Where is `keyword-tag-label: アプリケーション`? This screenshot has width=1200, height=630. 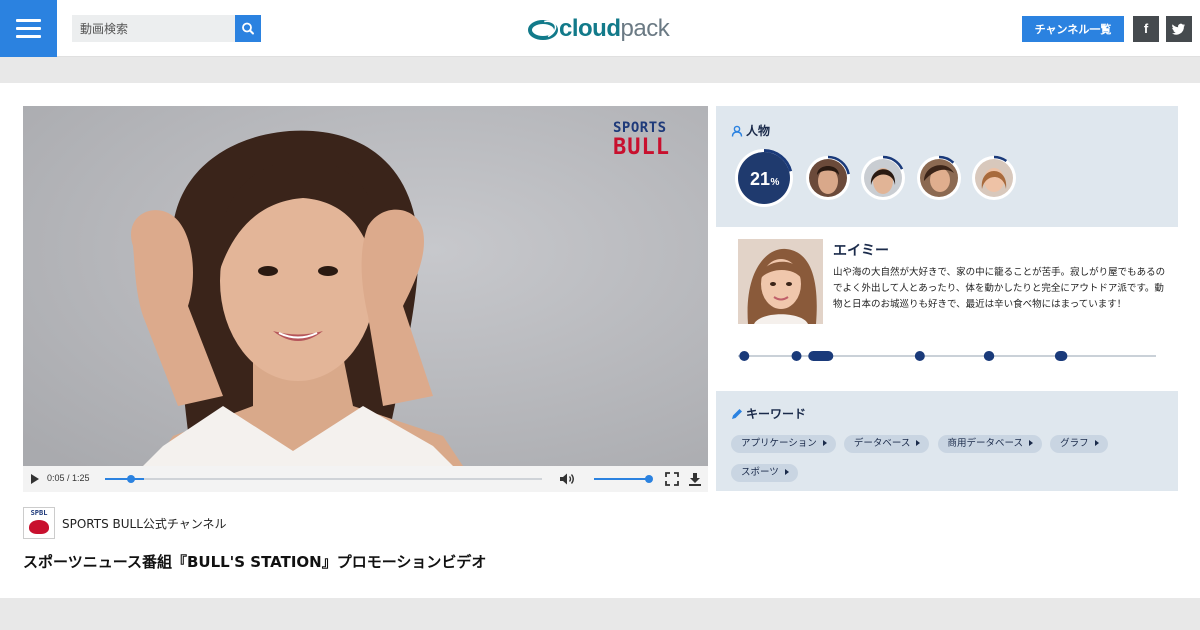 keyword-tag-label: アプリケーション is located at coordinates (779, 443).